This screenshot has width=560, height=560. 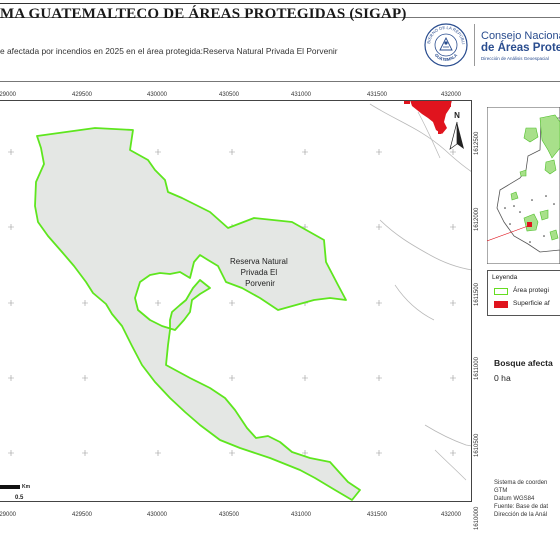 What do you see at coordinates (157, 95) in the screenshot?
I see `x-tick-top: 430000` at bounding box center [157, 95].